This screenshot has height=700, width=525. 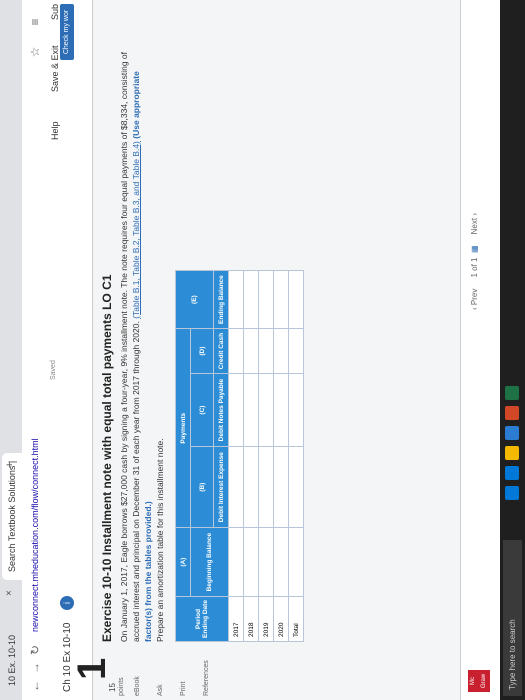 I want to click on table-row: 2018, so click(x=251, y=456).